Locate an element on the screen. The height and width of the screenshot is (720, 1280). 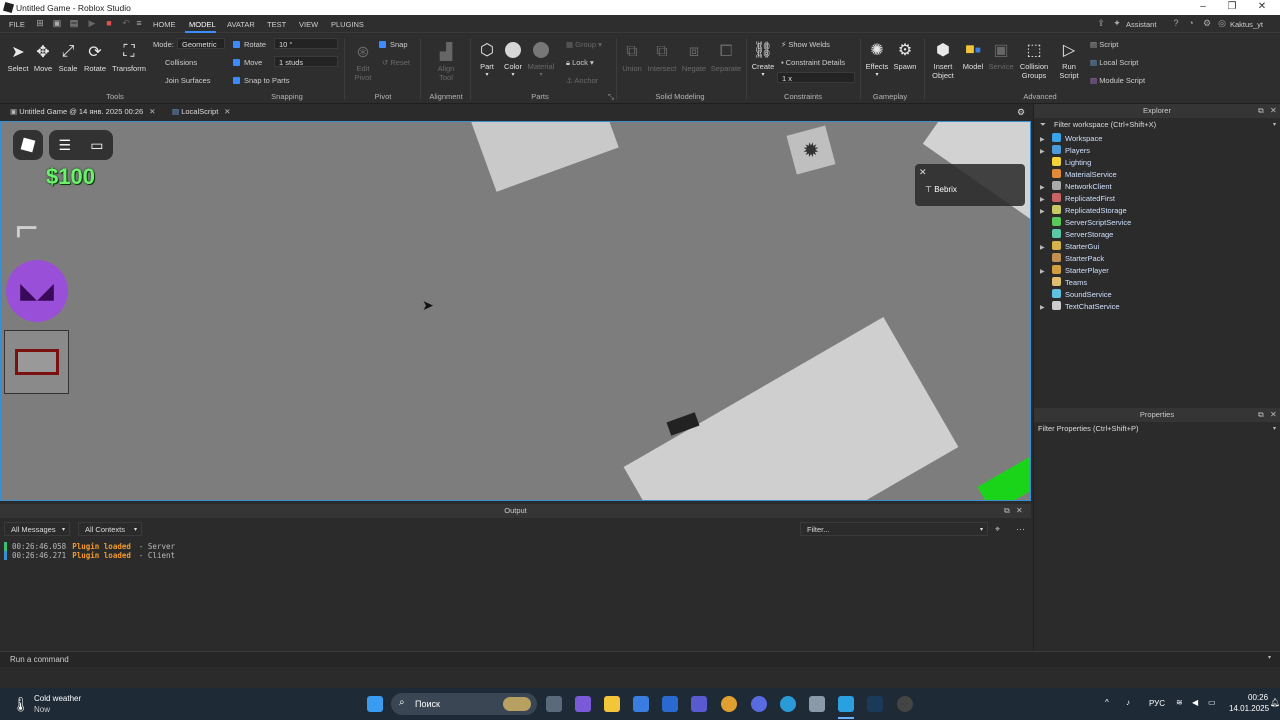
explorer-item: ▶ ReplicatedFirst is located at coordinates (1077, 199).